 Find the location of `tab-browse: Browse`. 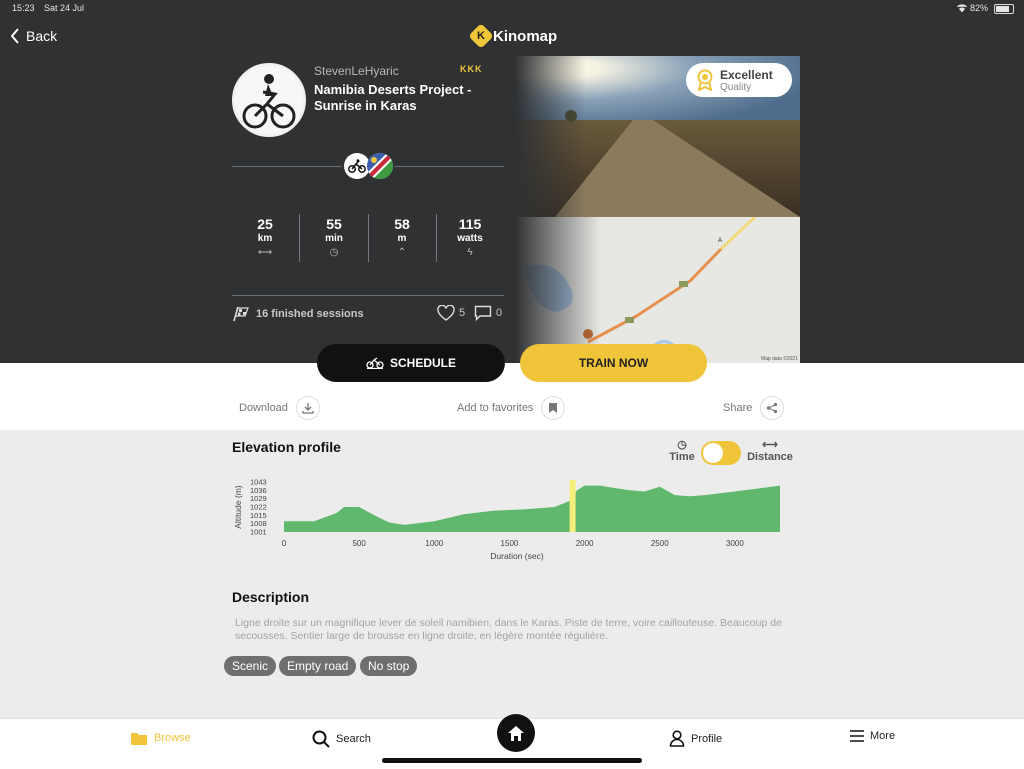

tab-browse: Browse is located at coordinates (160, 738).